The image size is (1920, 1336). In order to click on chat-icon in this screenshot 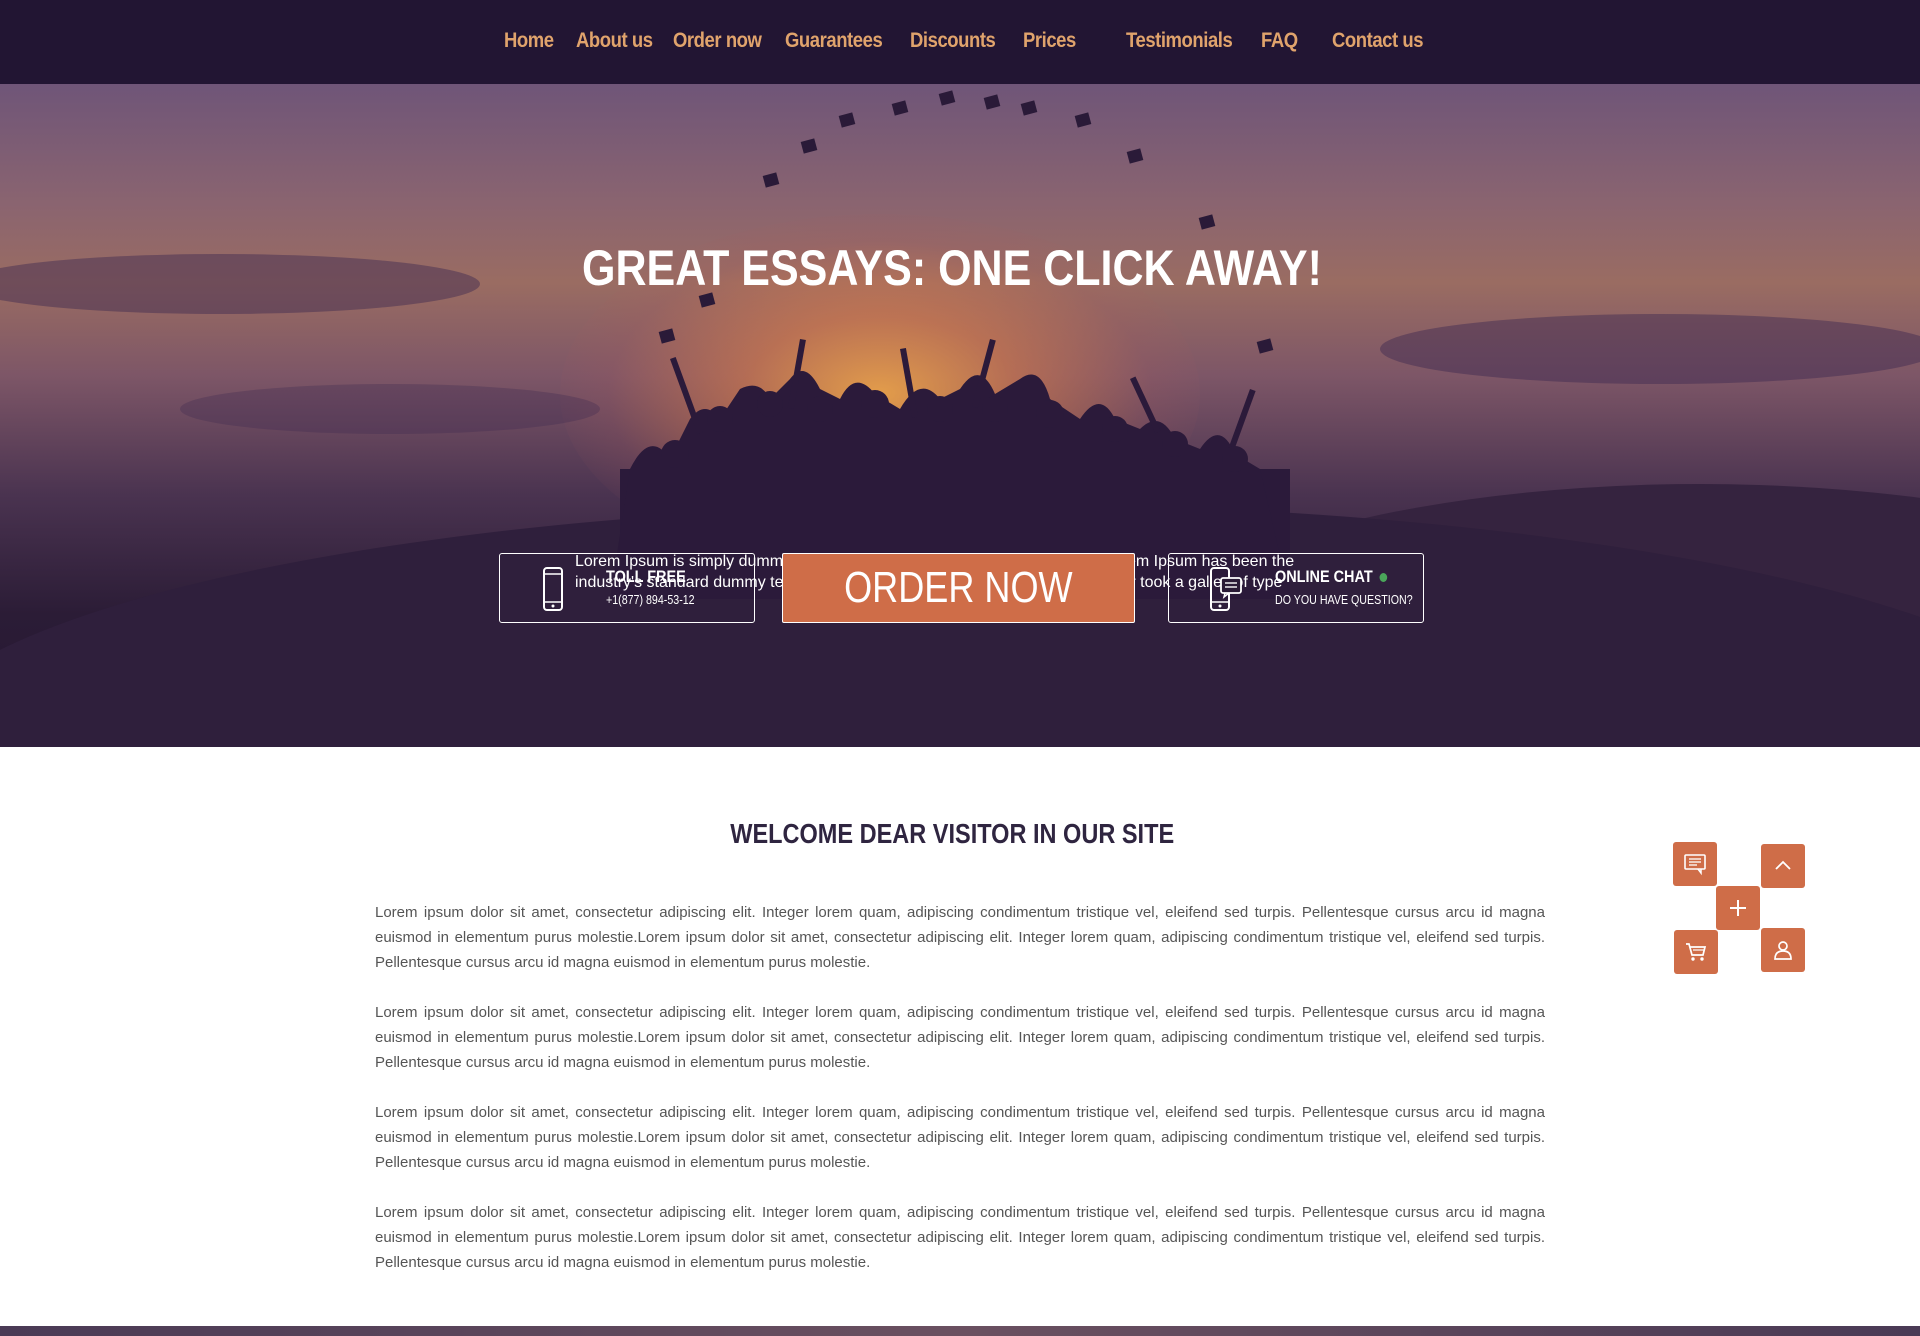, I will do `click(1695, 865)`.